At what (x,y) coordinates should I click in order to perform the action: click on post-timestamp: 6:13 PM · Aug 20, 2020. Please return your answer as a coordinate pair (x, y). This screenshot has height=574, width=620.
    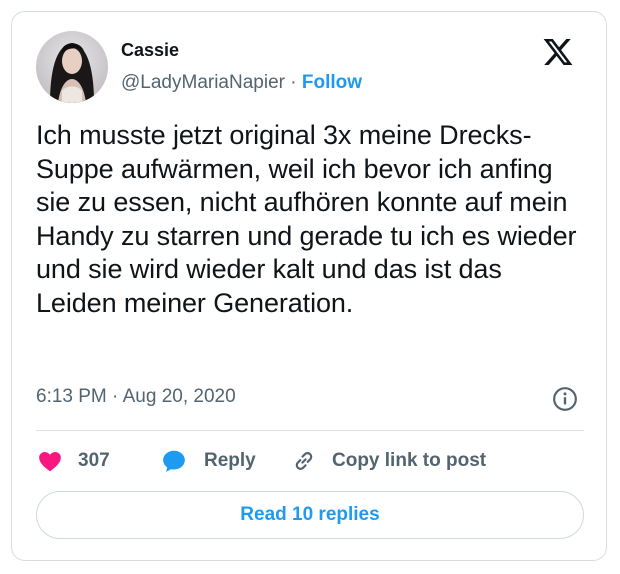
    Looking at the image, I should click on (136, 397).